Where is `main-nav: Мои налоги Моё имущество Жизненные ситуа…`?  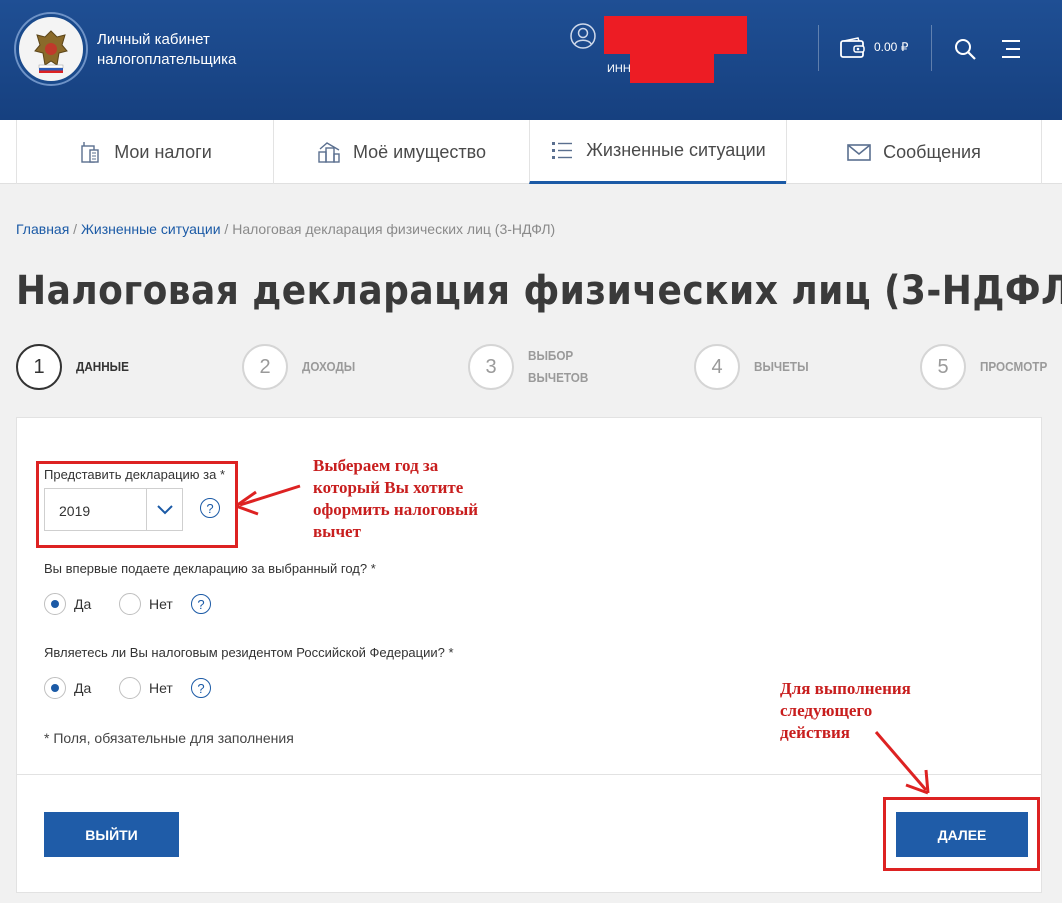
main-nav: Мои налоги Моё имущество Жизненные ситуа… is located at coordinates (531, 152).